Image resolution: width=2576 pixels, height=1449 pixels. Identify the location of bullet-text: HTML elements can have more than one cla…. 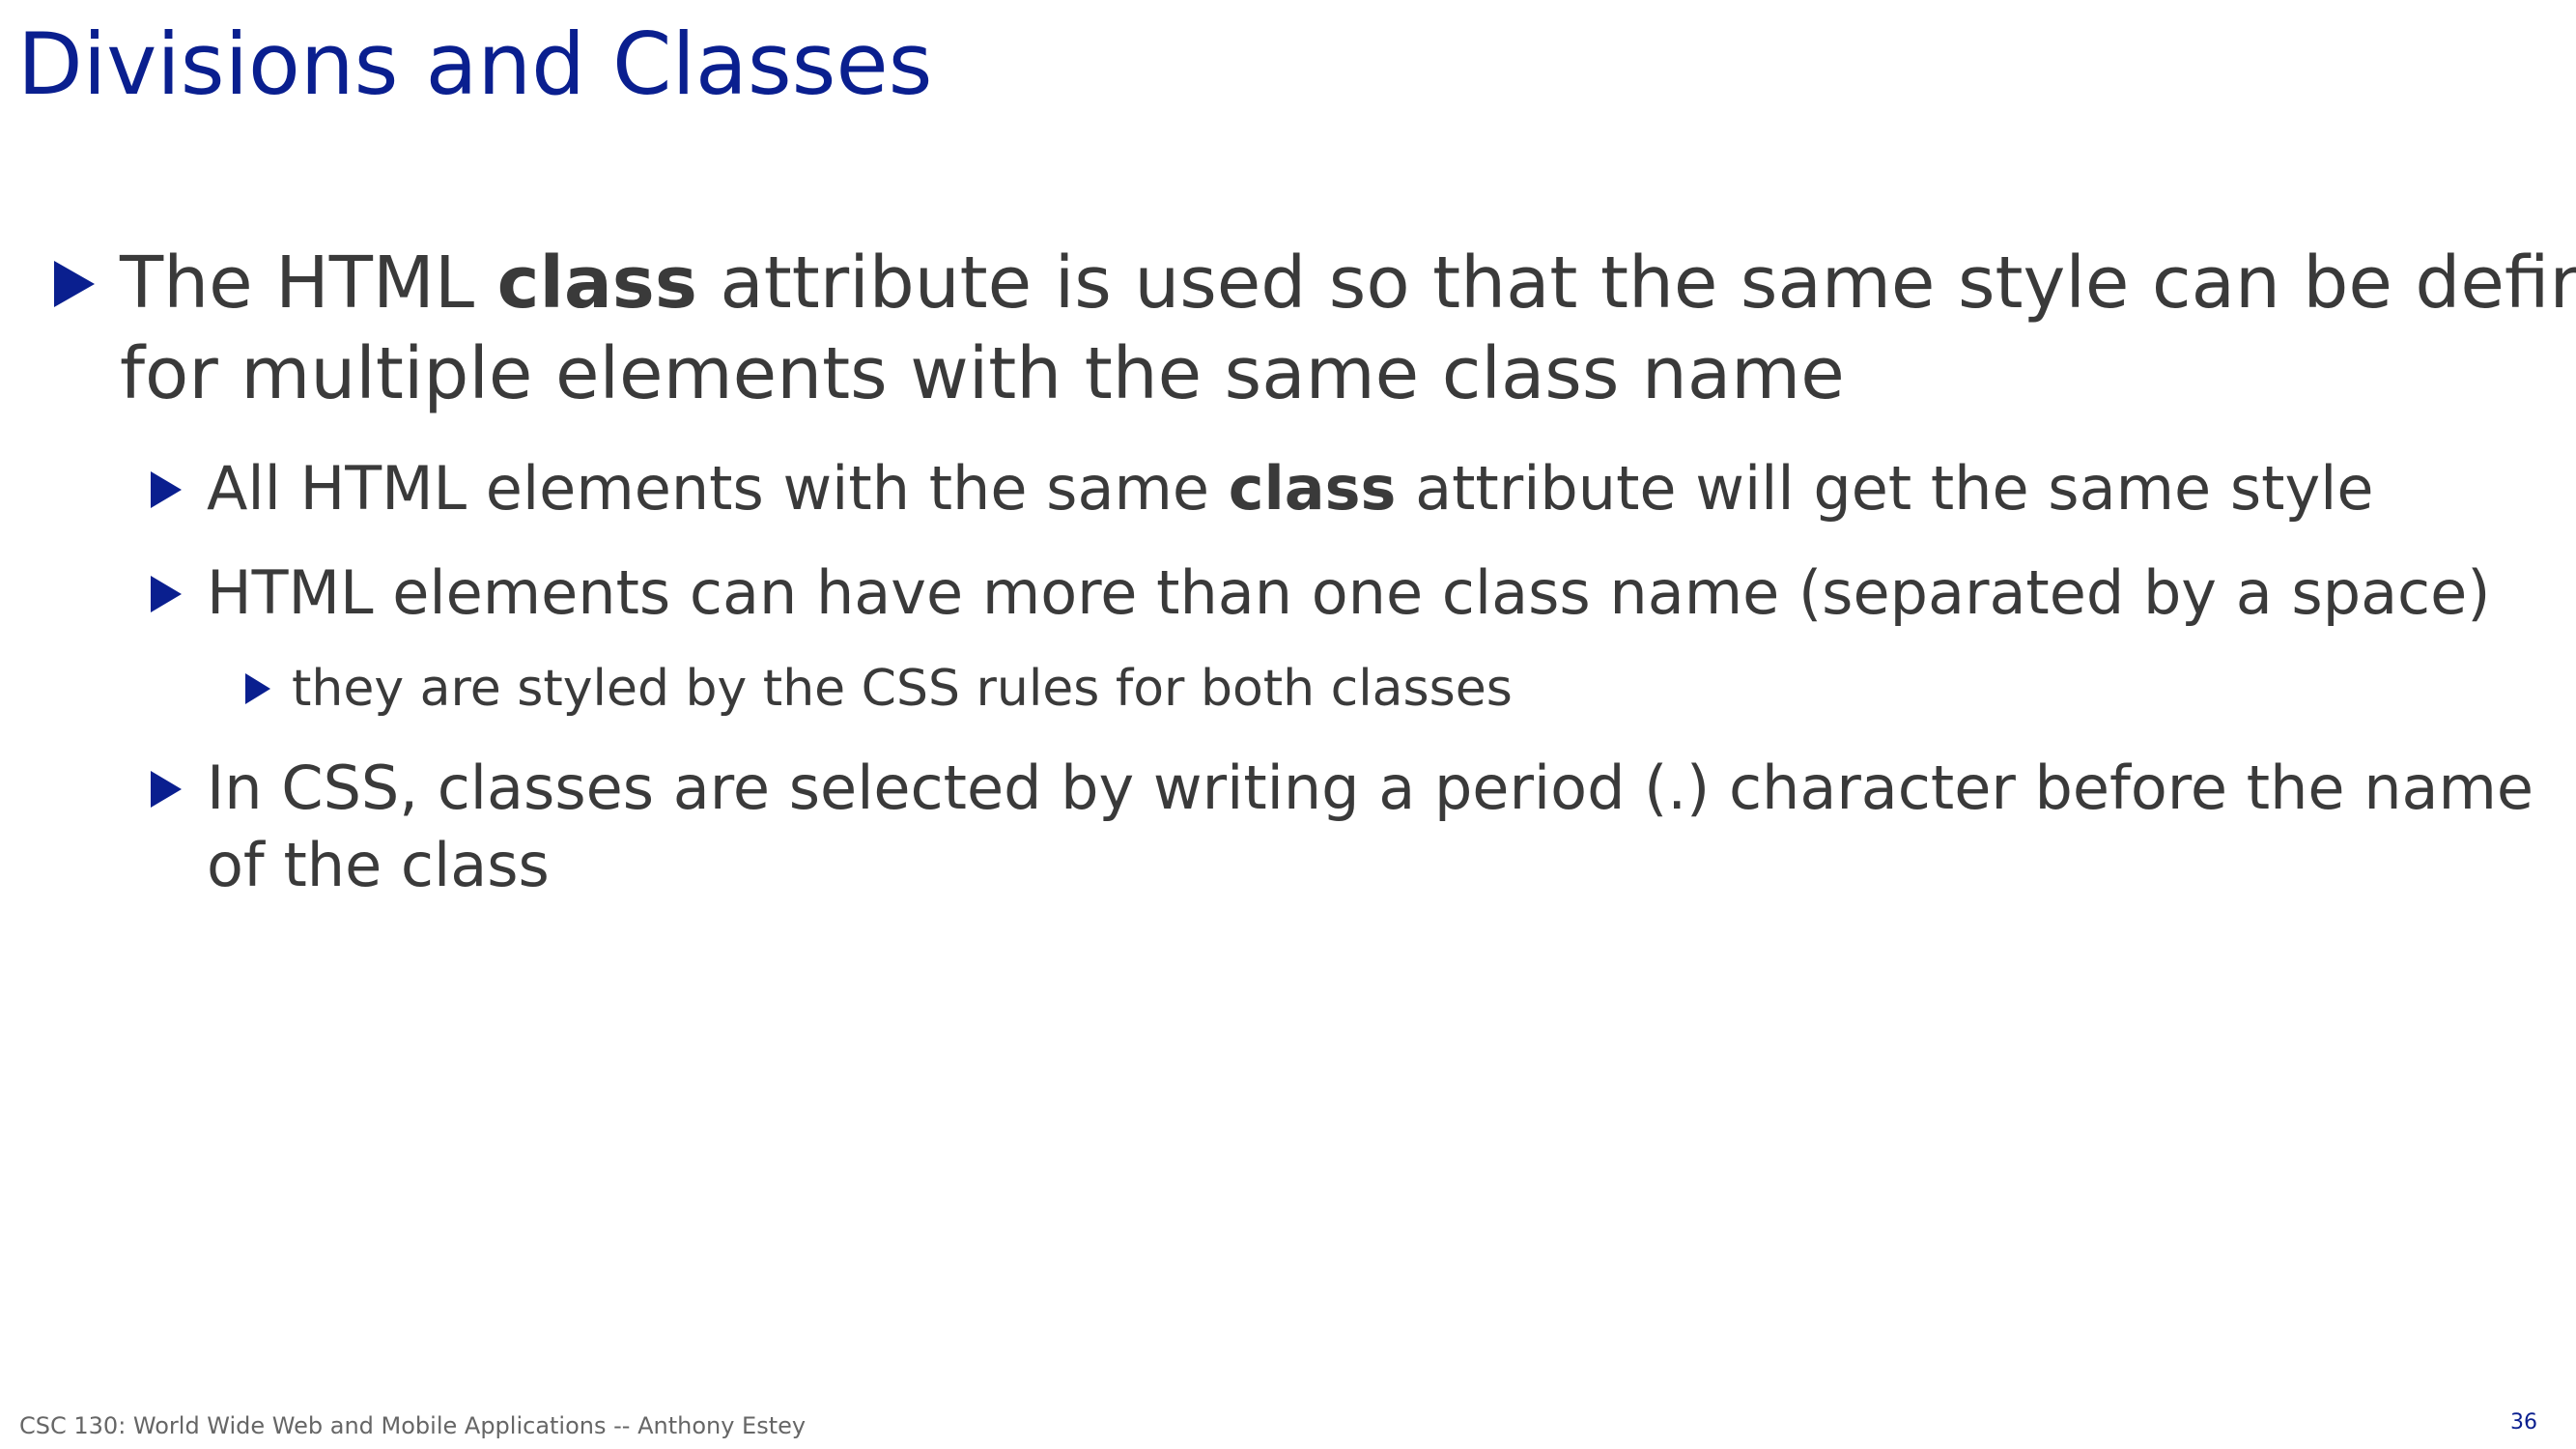
(1349, 592).